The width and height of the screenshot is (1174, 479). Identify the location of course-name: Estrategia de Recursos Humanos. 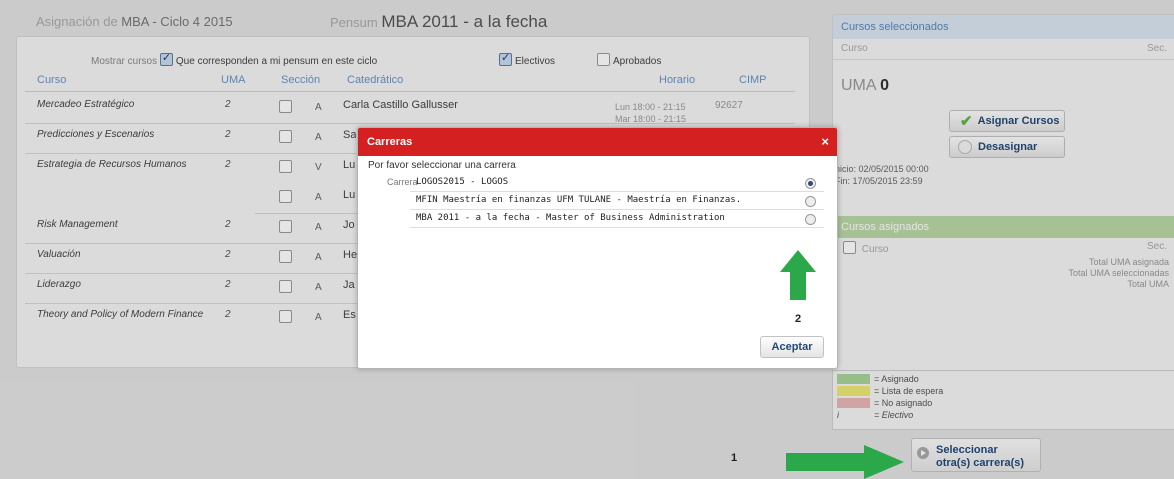
(112, 164).